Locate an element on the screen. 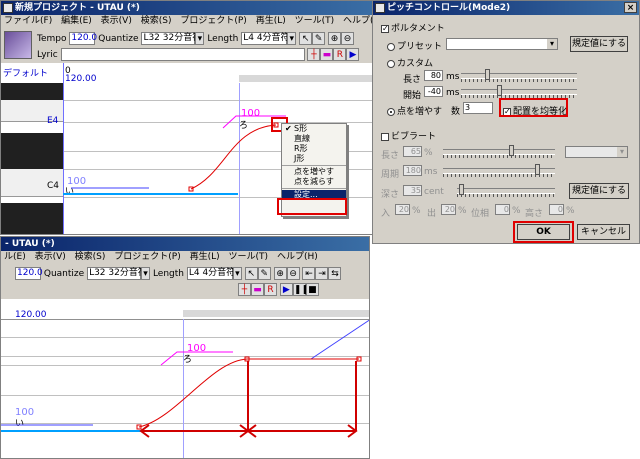 This screenshot has height=459, width=640. note2-outline is located at coordinates (196, 358).